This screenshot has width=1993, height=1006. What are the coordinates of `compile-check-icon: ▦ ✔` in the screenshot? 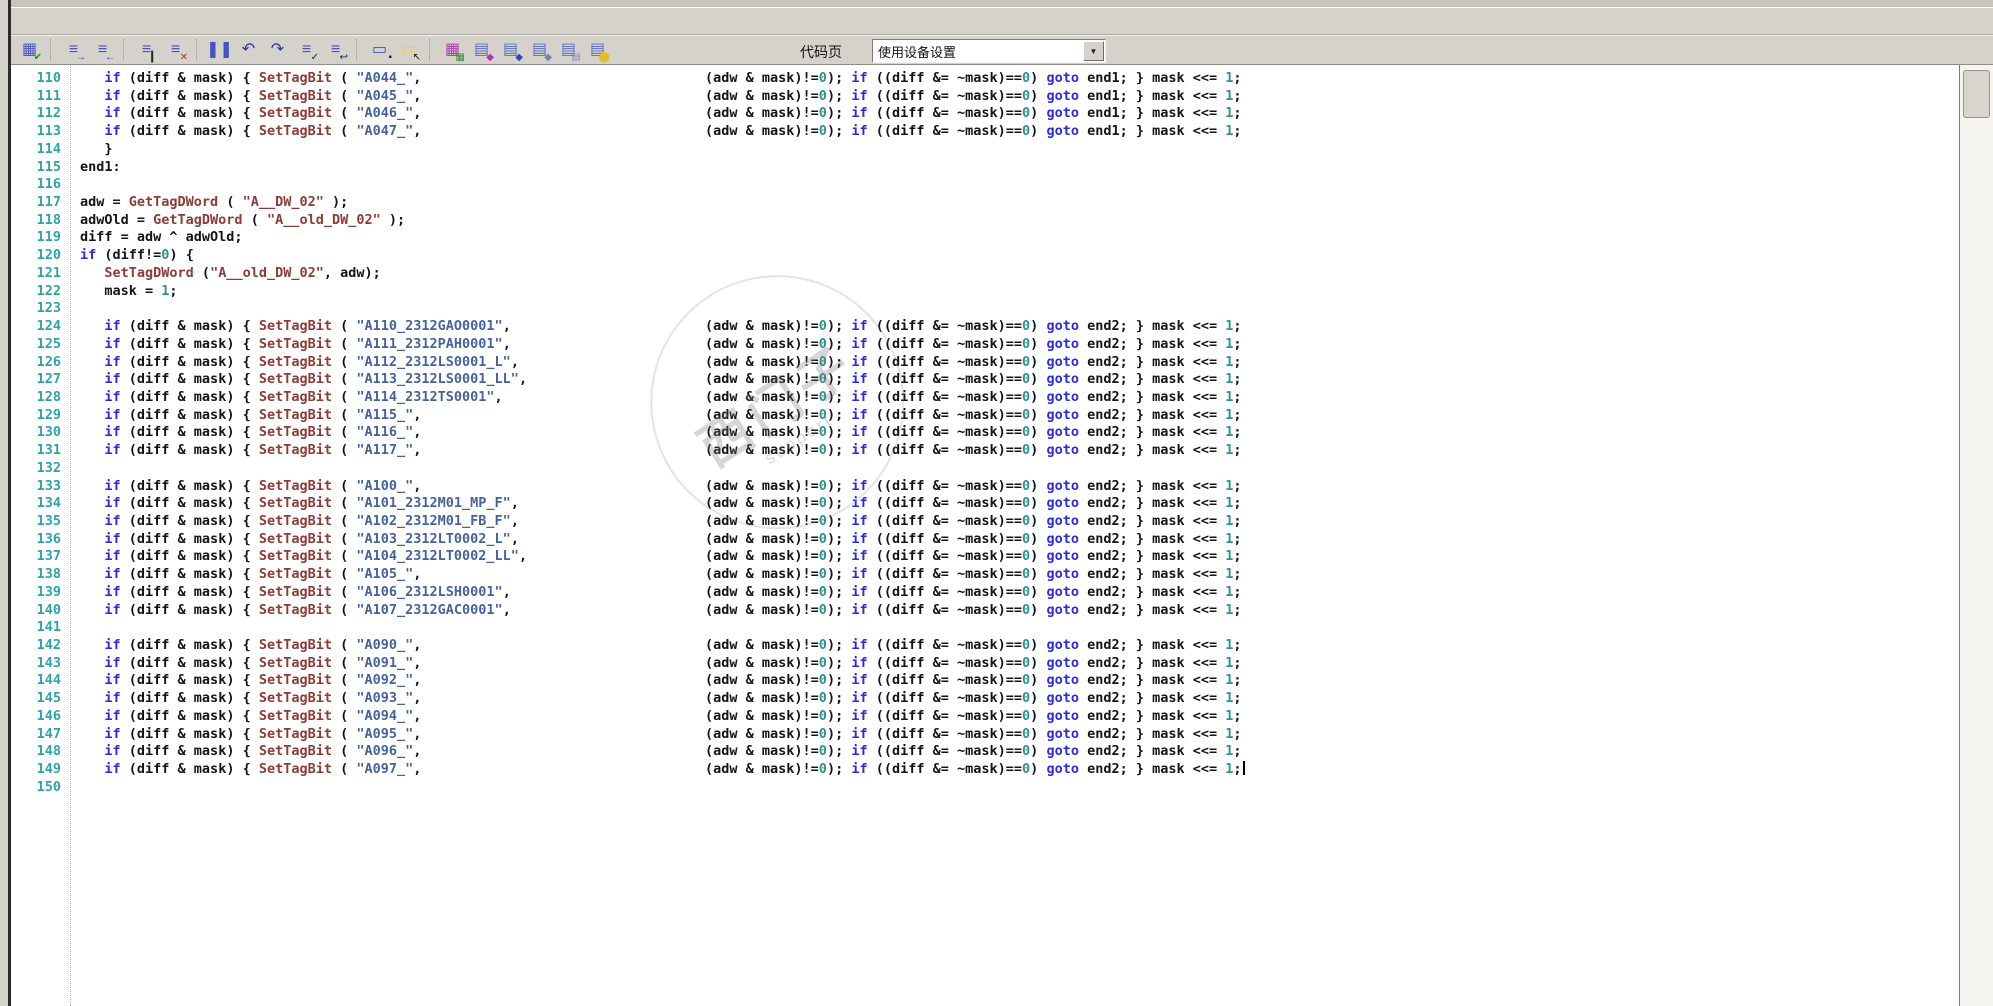 It's located at (29, 51).